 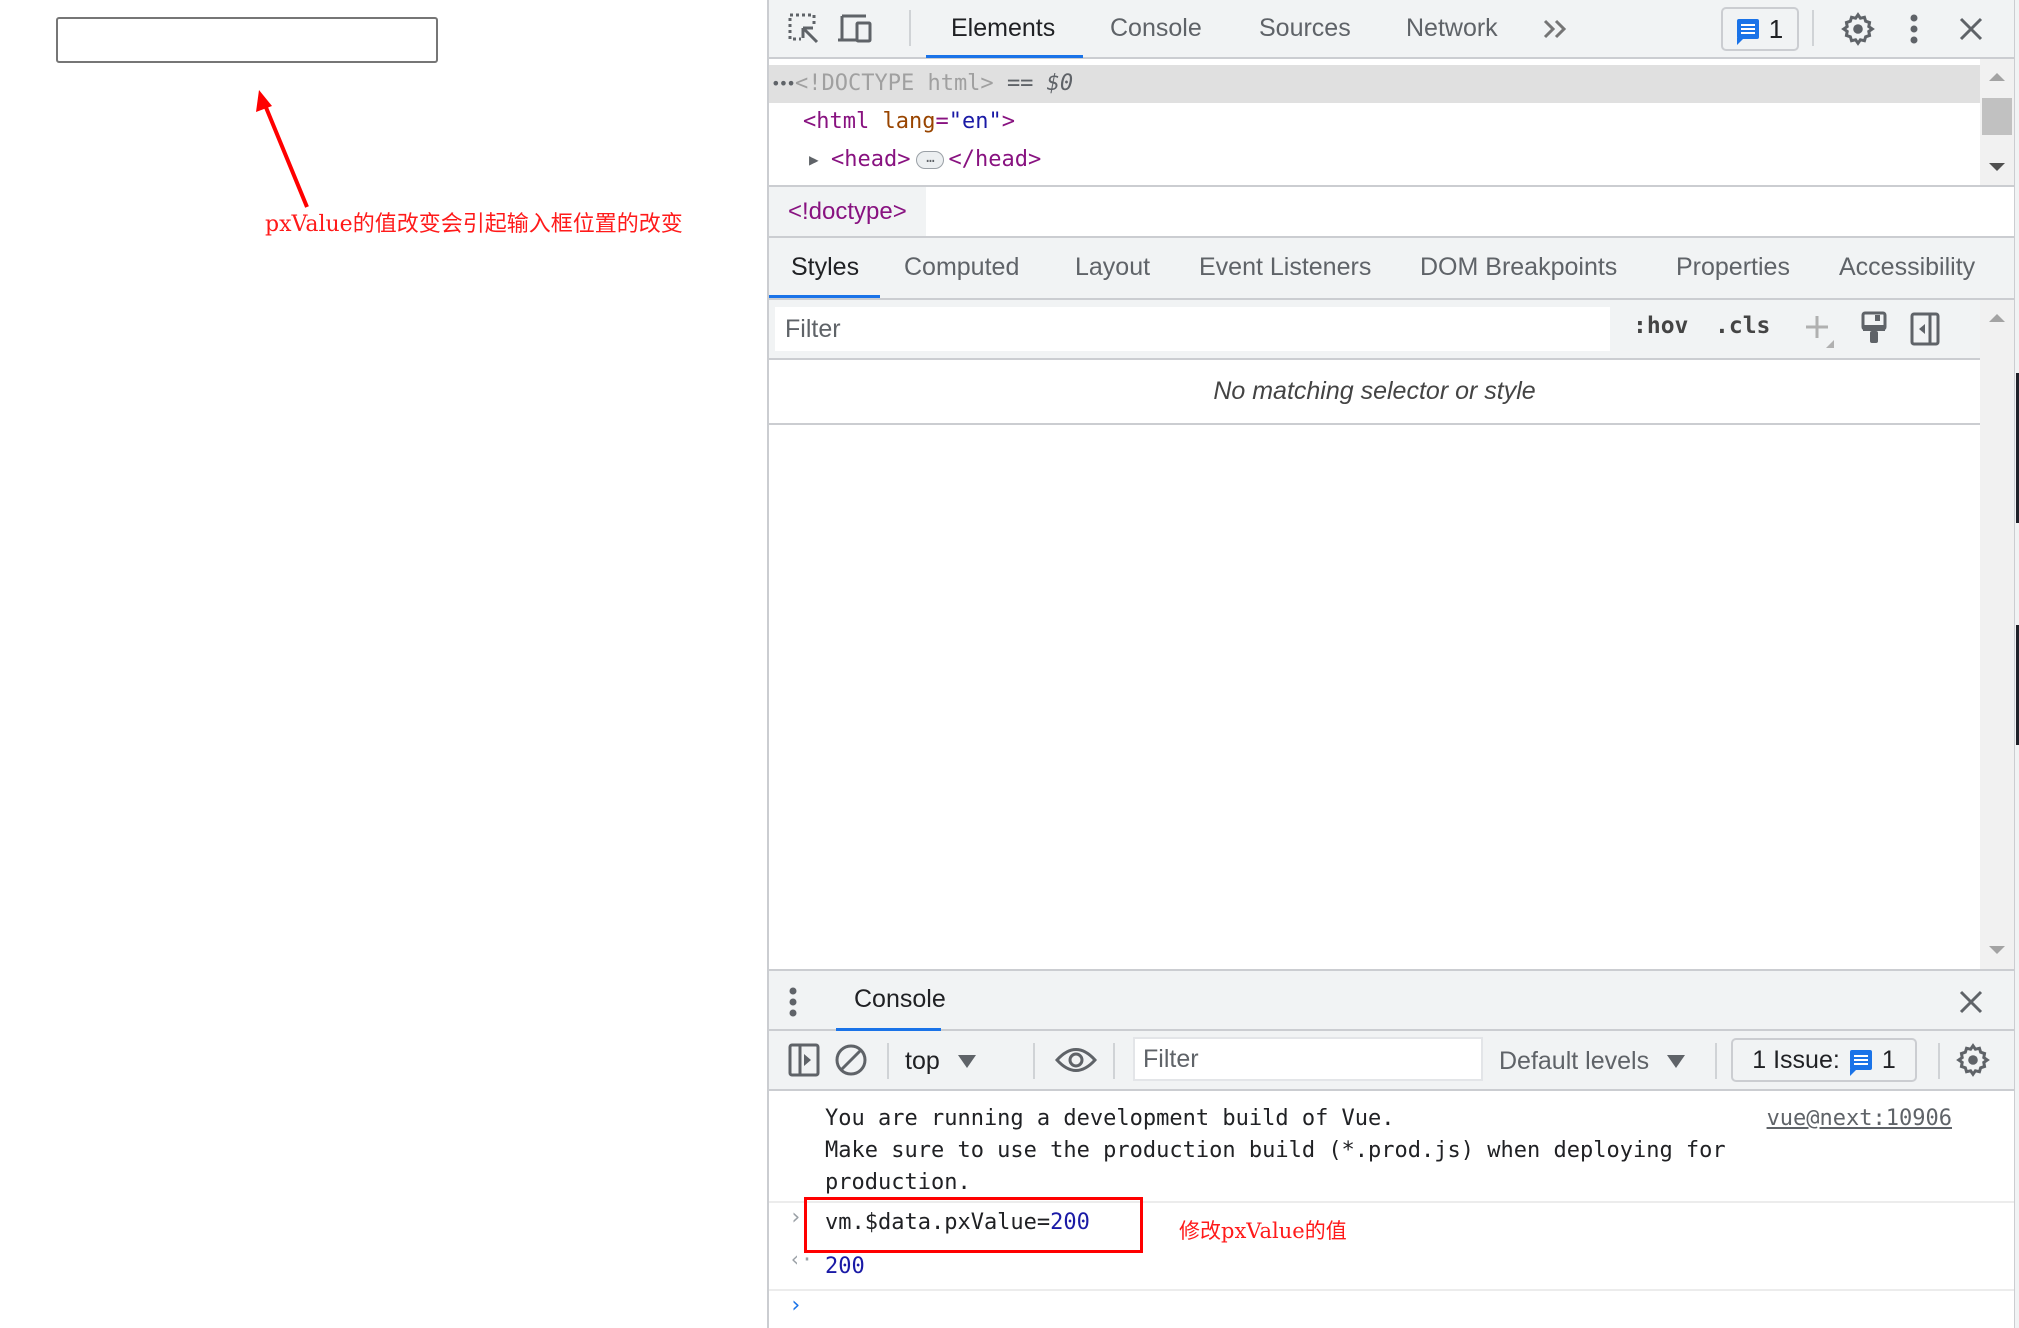 I want to click on scroll-thumb, so click(x=1997, y=116).